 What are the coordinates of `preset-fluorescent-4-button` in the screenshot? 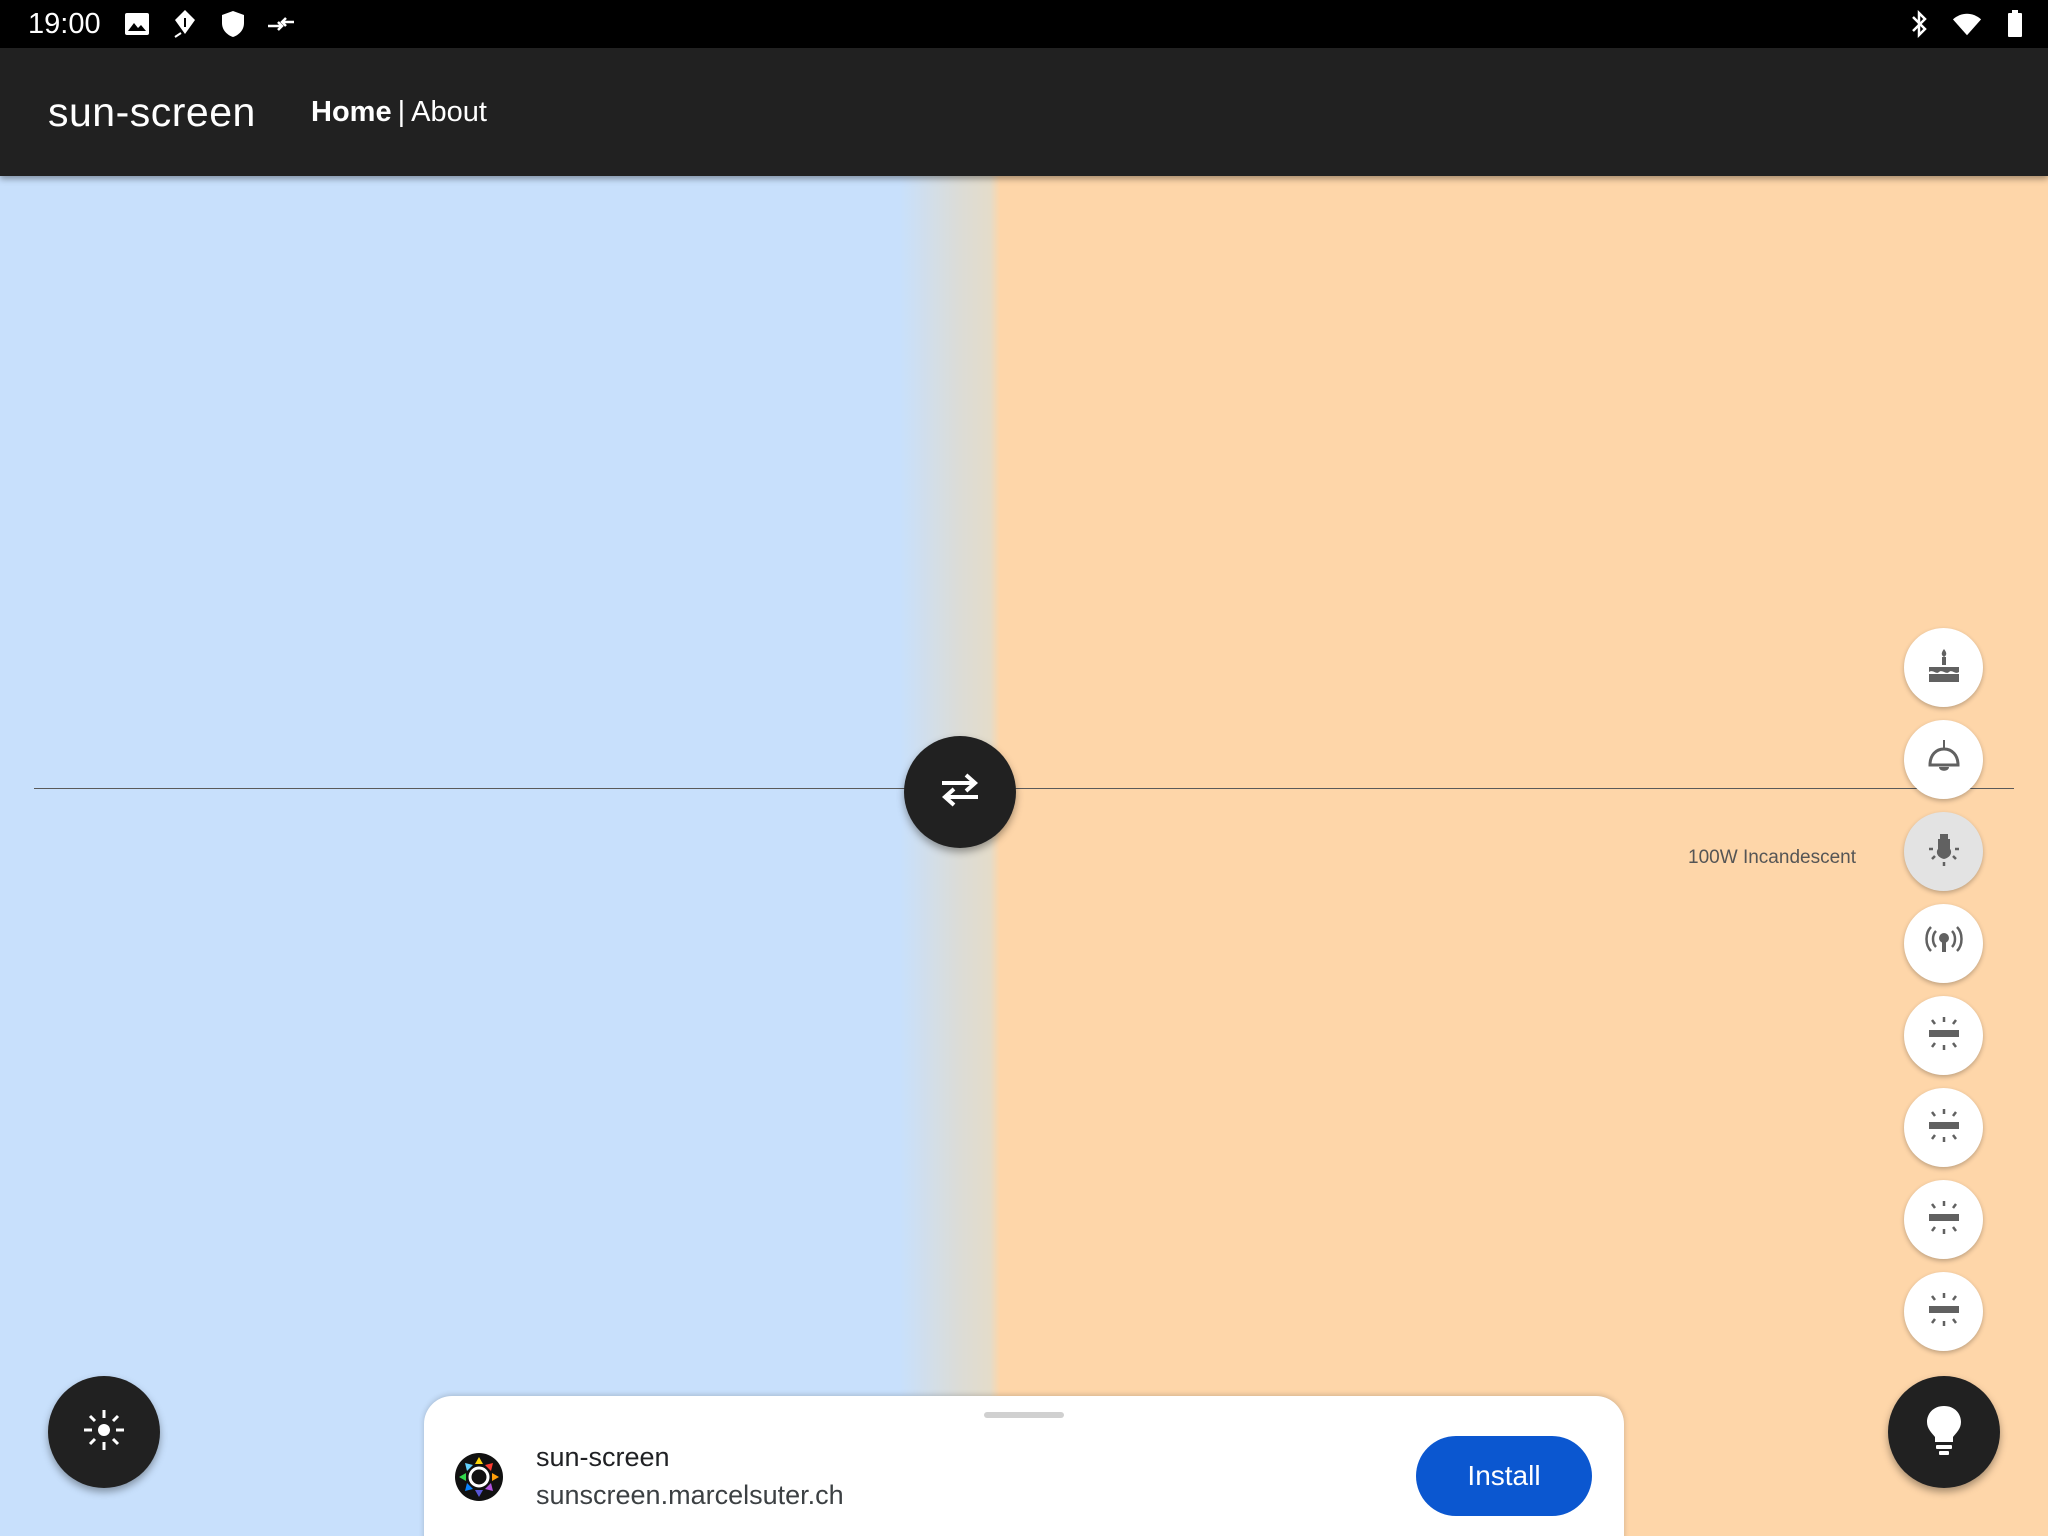 It's located at (1943, 1311).